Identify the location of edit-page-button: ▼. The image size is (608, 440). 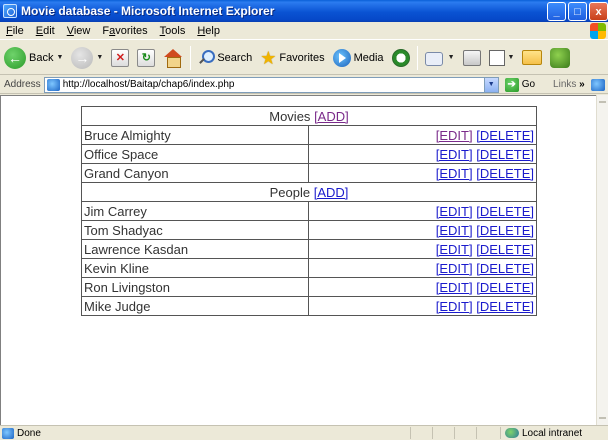
(502, 58).